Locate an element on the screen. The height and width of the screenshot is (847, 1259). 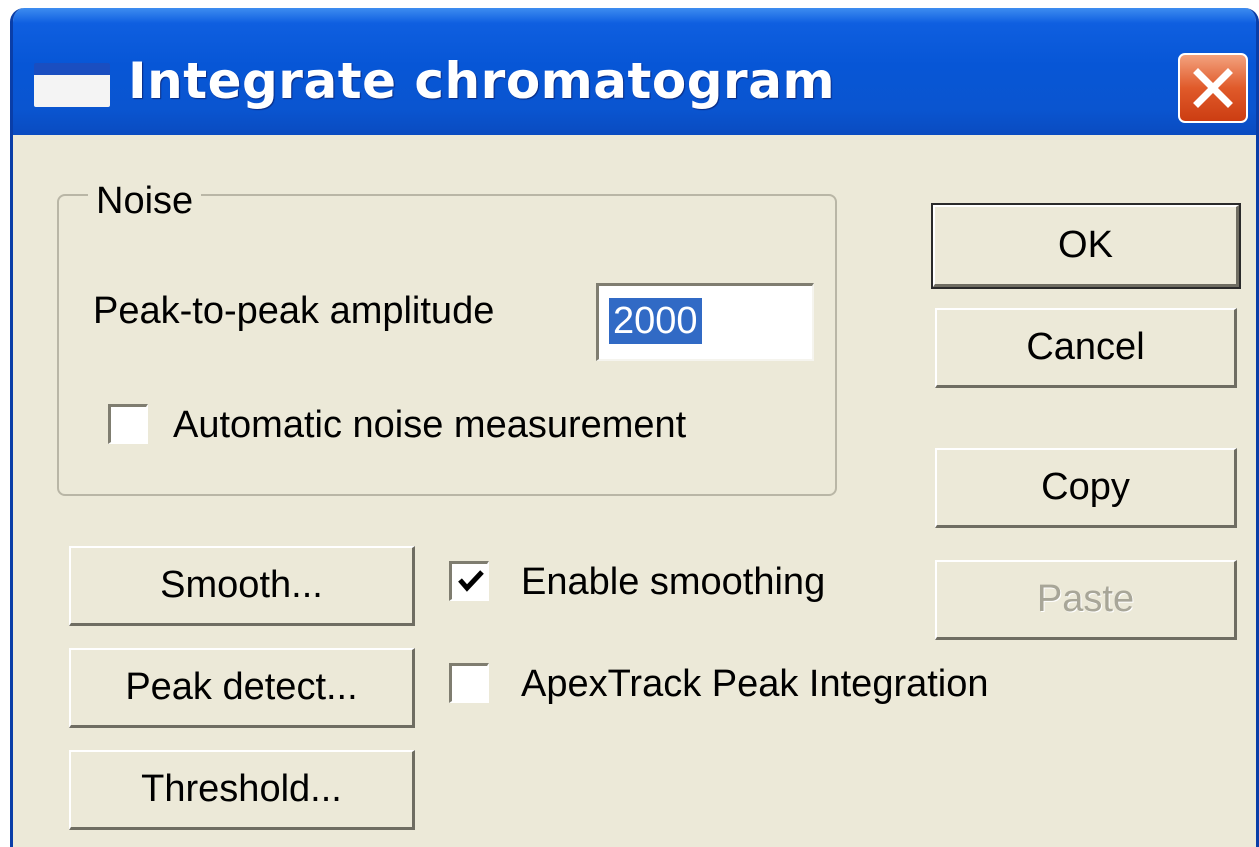
apextrack-label: ApexTrack Peak Integration is located at coordinates (755, 684).